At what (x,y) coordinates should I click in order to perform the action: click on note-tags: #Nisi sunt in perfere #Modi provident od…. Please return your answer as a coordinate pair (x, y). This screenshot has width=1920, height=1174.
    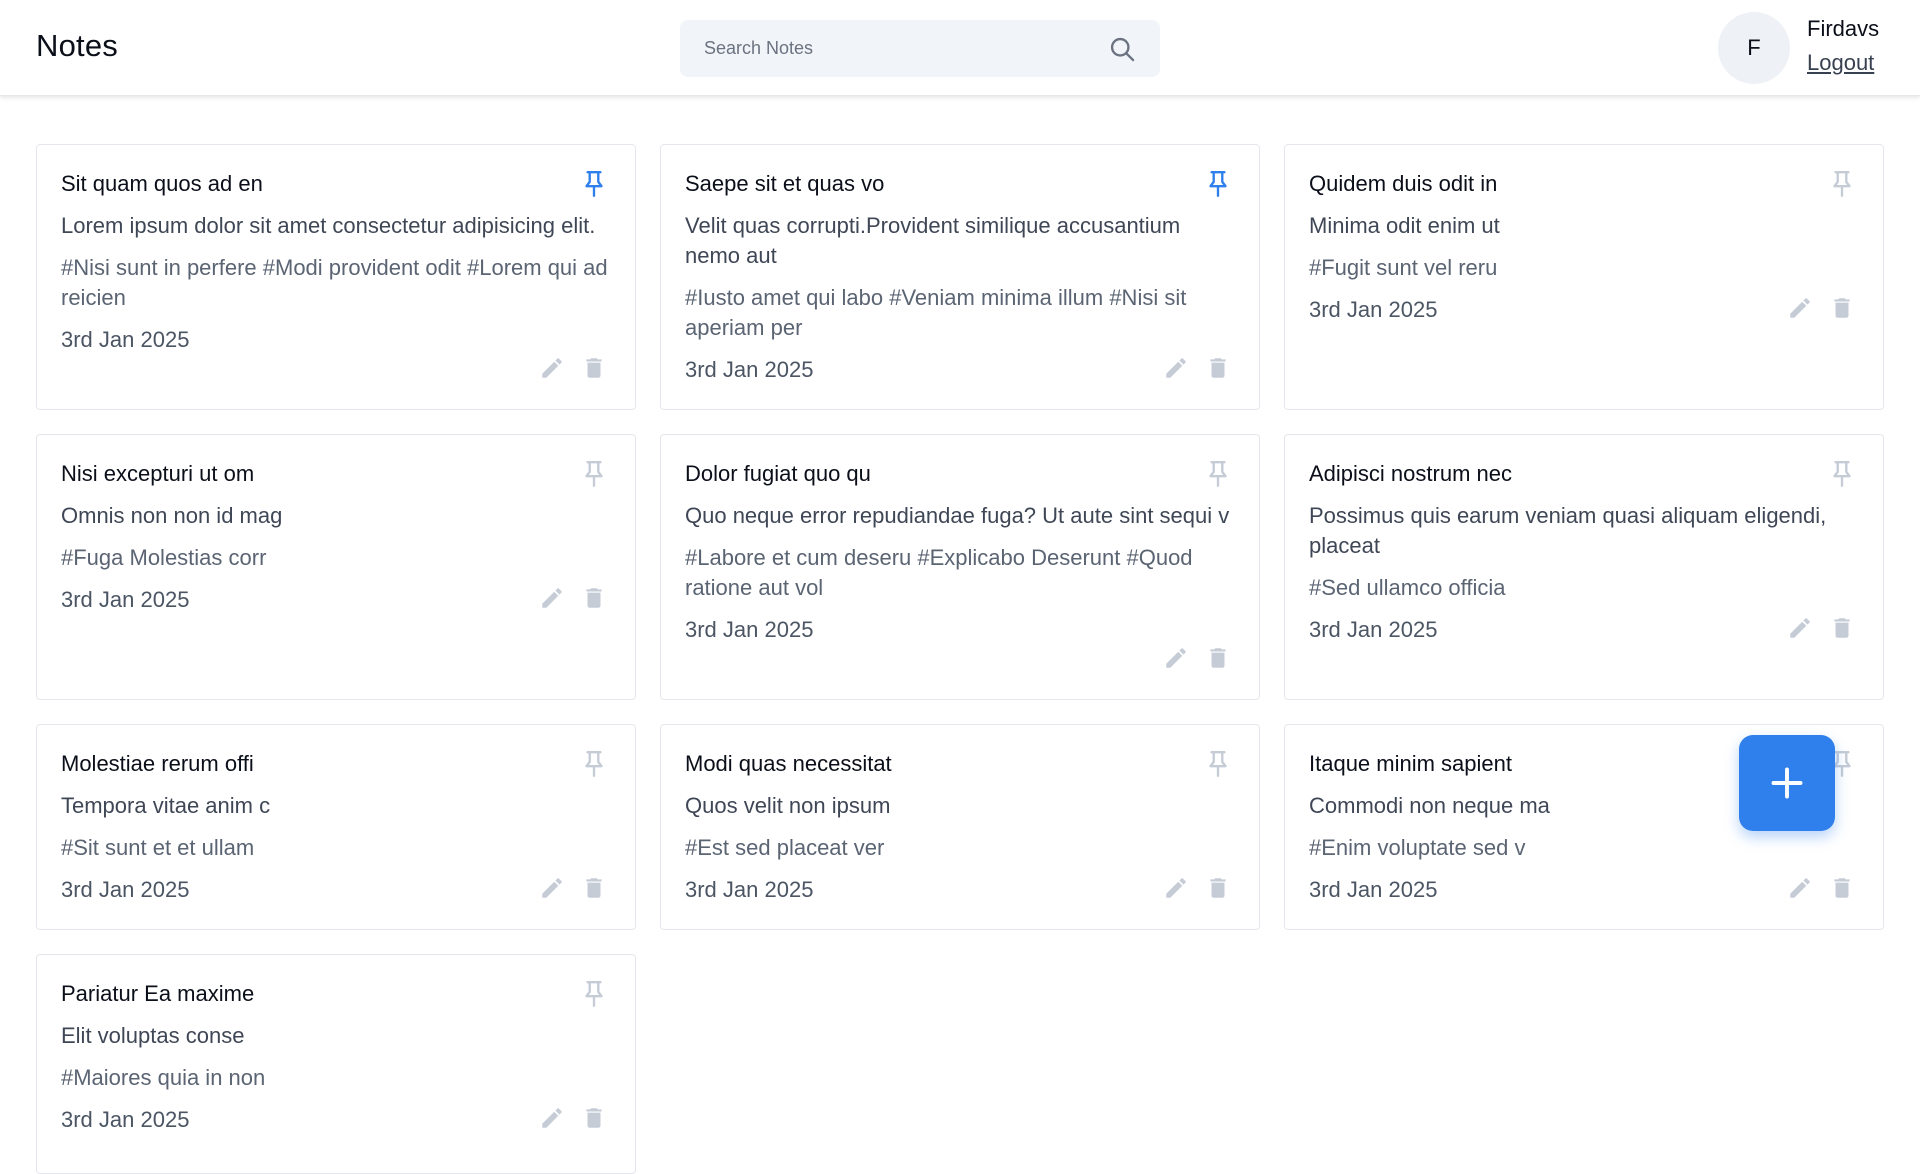
    Looking at the image, I should click on (334, 282).